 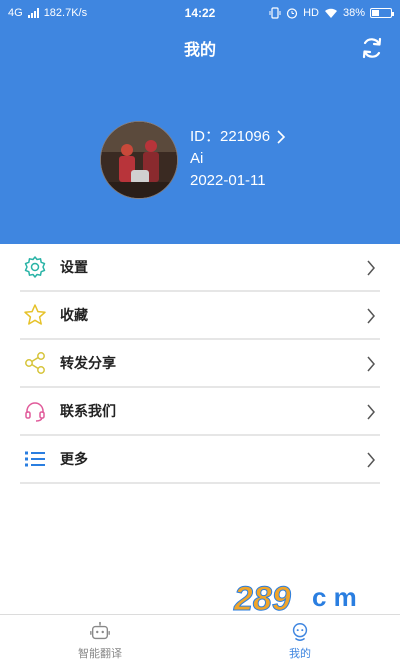 I want to click on menu-item-contact: 联系我们, so click(x=200, y=412).